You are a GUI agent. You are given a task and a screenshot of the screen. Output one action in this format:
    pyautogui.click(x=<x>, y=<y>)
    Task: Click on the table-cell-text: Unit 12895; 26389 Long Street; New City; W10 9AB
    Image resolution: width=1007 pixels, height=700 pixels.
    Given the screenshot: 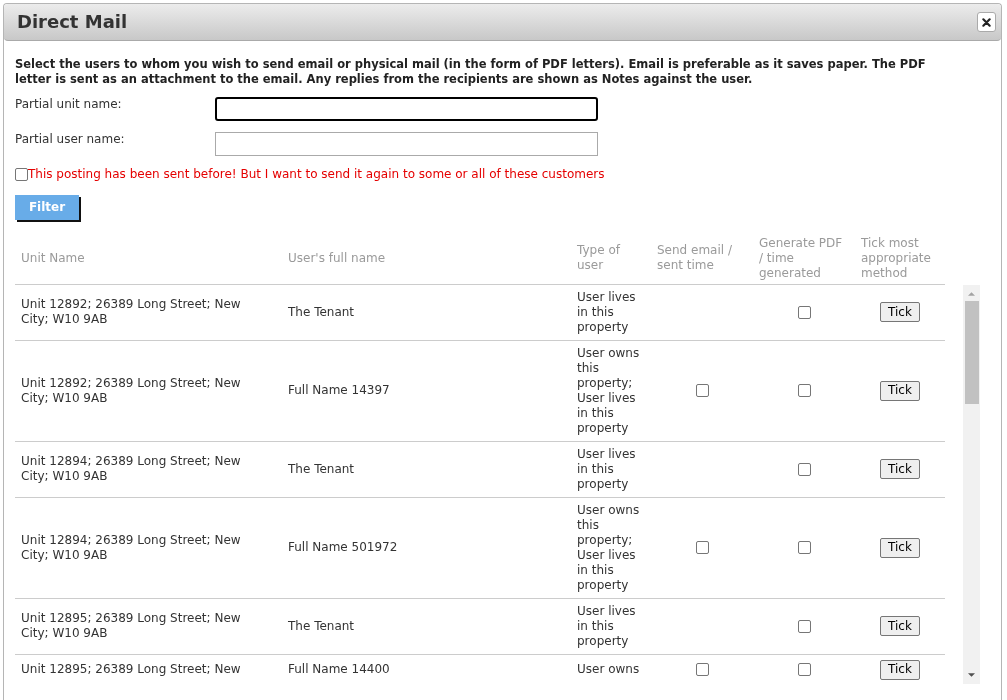 What is the action you would take?
    pyautogui.click(x=131, y=626)
    